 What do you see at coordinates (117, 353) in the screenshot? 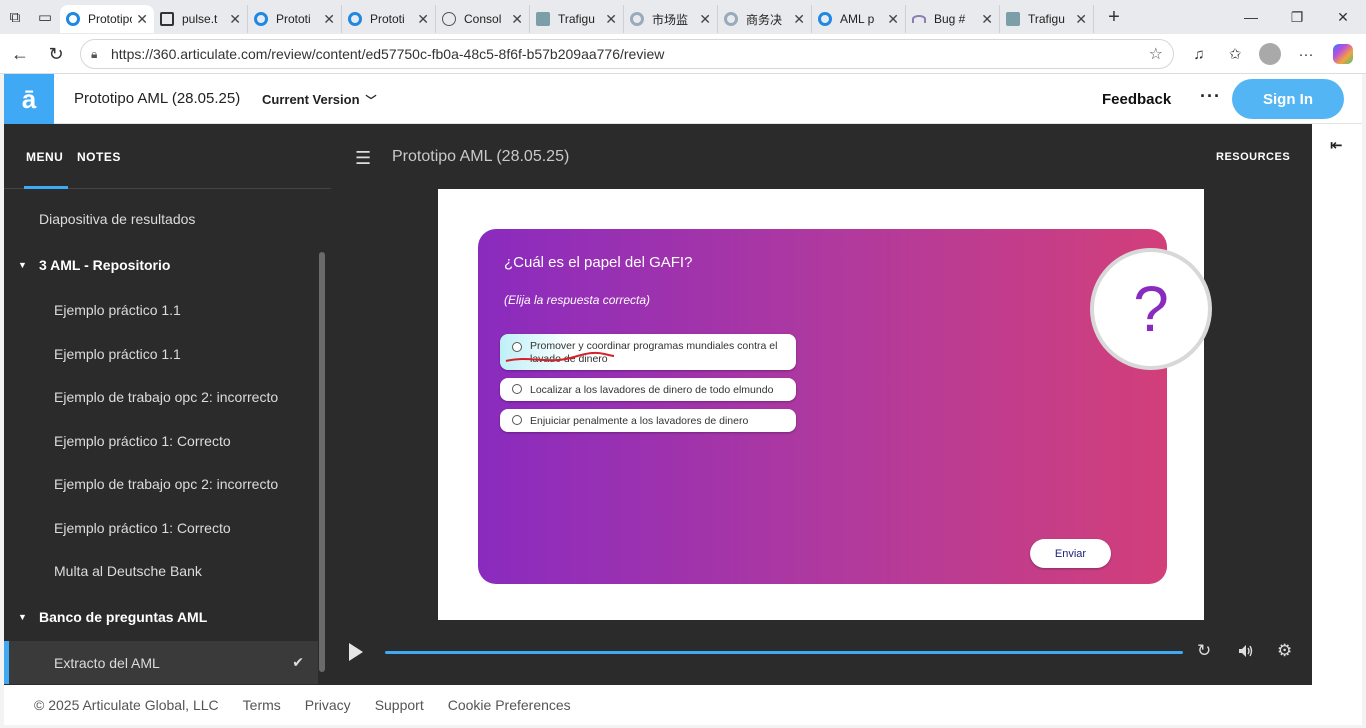
I see `sidebar-item-label: Ejemplo práctico 1.1` at bounding box center [117, 353].